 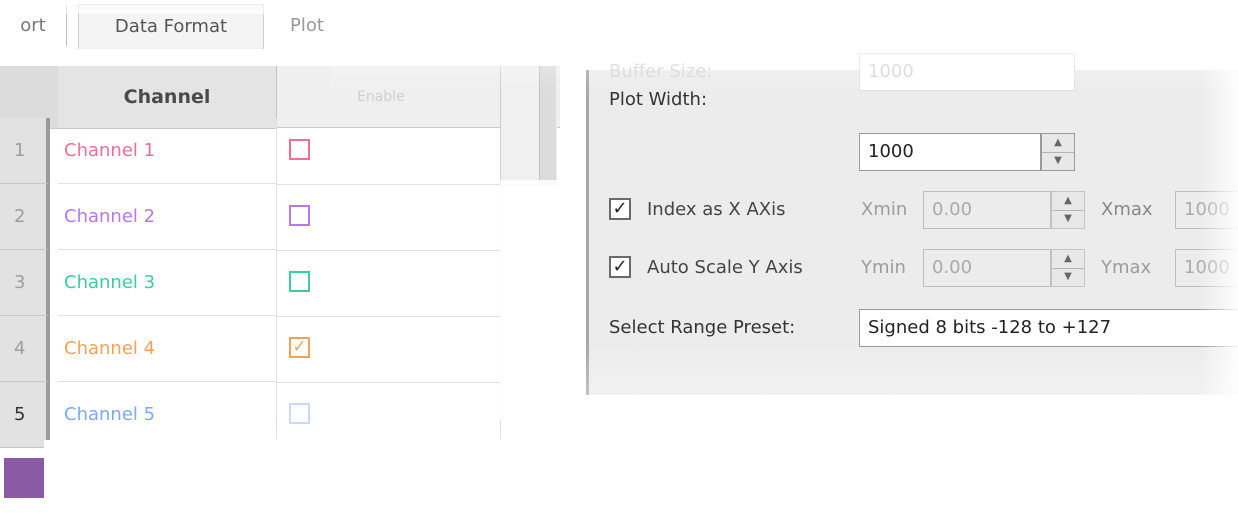 I want to click on tab-bar: ort Data Format Plot, so click(x=170, y=24).